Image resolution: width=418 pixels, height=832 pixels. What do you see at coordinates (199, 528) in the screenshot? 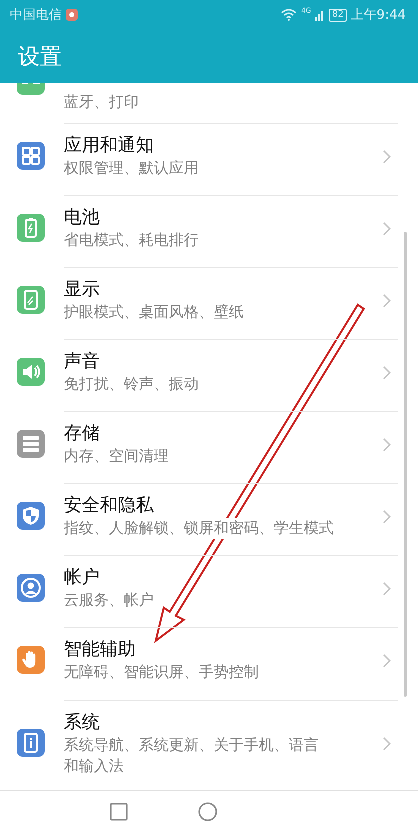
I see `setting-subtitle: 指纹、人脸解锁、锁屏和密码、学生模式` at bounding box center [199, 528].